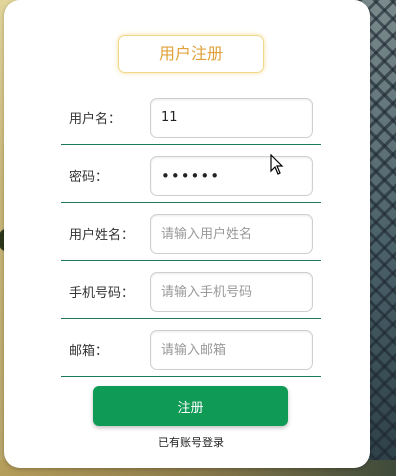  What do you see at coordinates (191, 54) in the screenshot?
I see `page-title: 用户注册` at bounding box center [191, 54].